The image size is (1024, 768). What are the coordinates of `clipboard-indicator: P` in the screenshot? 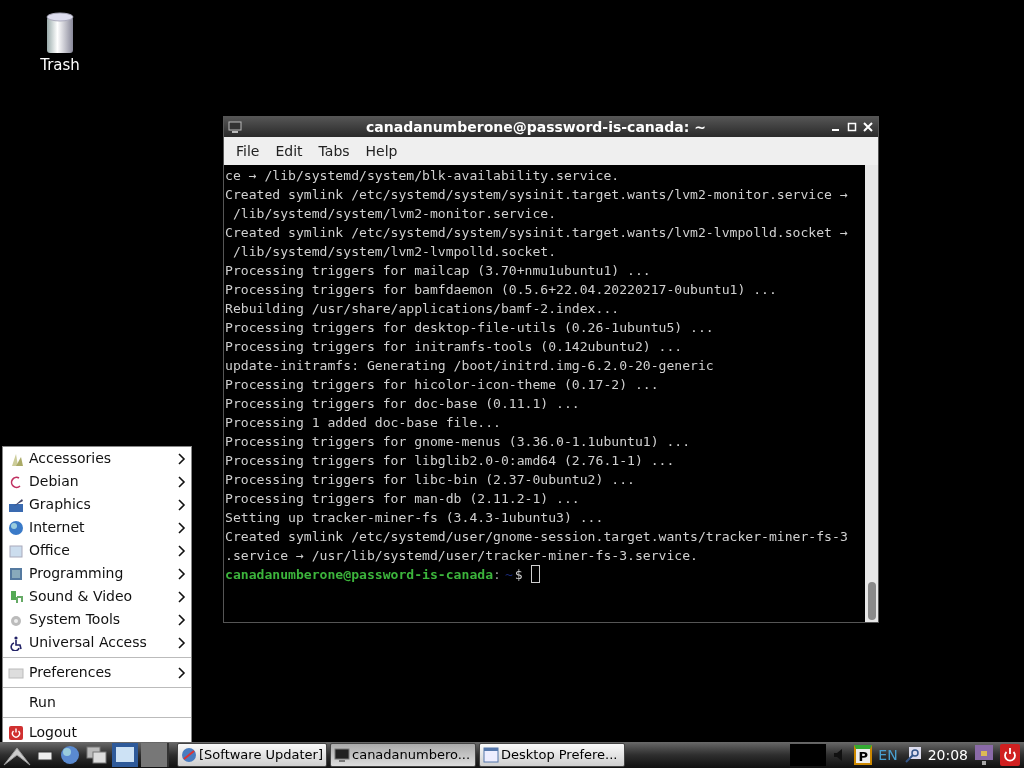 It's located at (863, 755).